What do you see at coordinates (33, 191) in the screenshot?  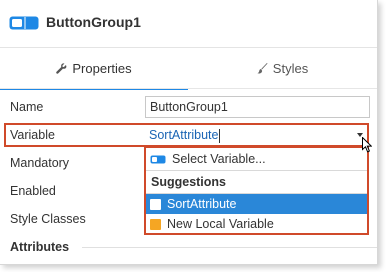 I see `enabled-label: Enabled` at bounding box center [33, 191].